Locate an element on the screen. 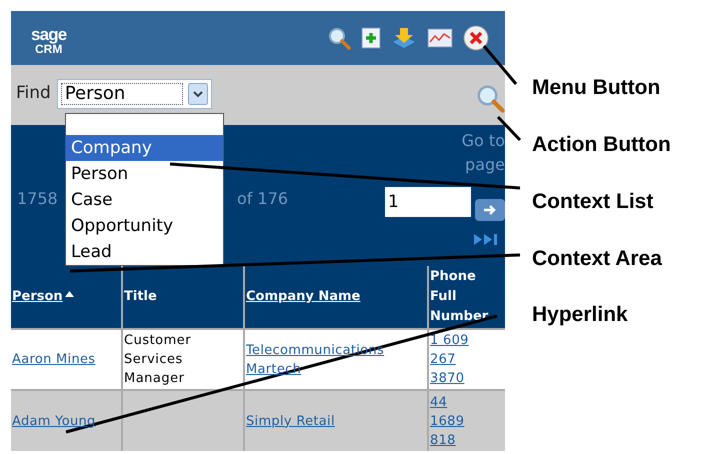 The height and width of the screenshot is (454, 705). callout-label: Context List is located at coordinates (593, 202).